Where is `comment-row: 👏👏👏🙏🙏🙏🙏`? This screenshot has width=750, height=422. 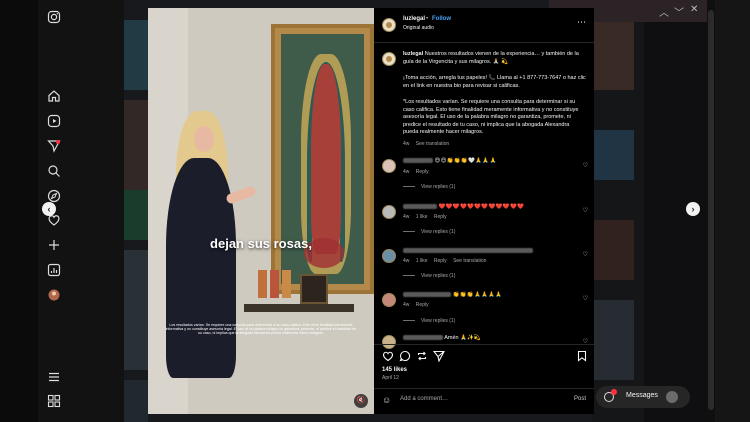 comment-row: 👏👏👏🙏🙏🙏🙏 is located at coordinates (453, 296).